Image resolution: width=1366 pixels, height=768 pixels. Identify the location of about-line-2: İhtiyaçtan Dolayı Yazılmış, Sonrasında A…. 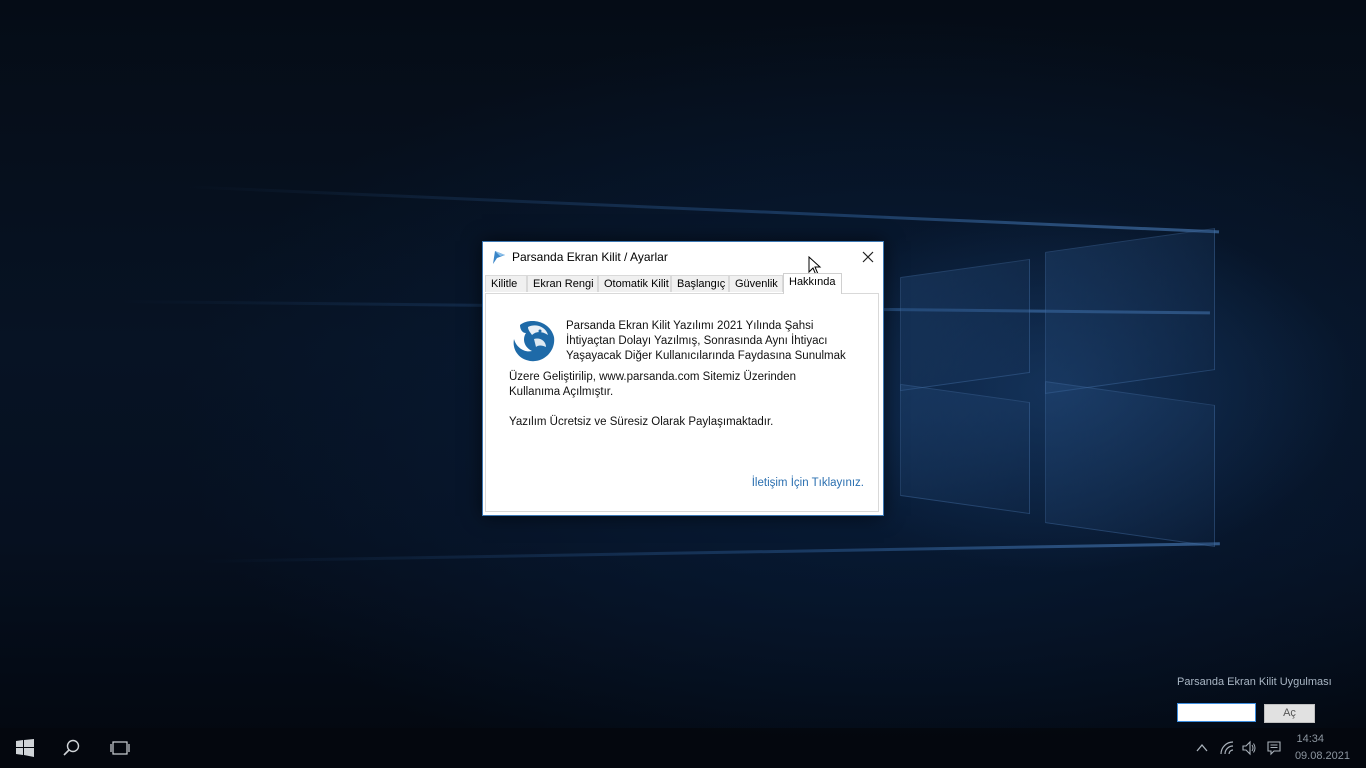
(697, 341).